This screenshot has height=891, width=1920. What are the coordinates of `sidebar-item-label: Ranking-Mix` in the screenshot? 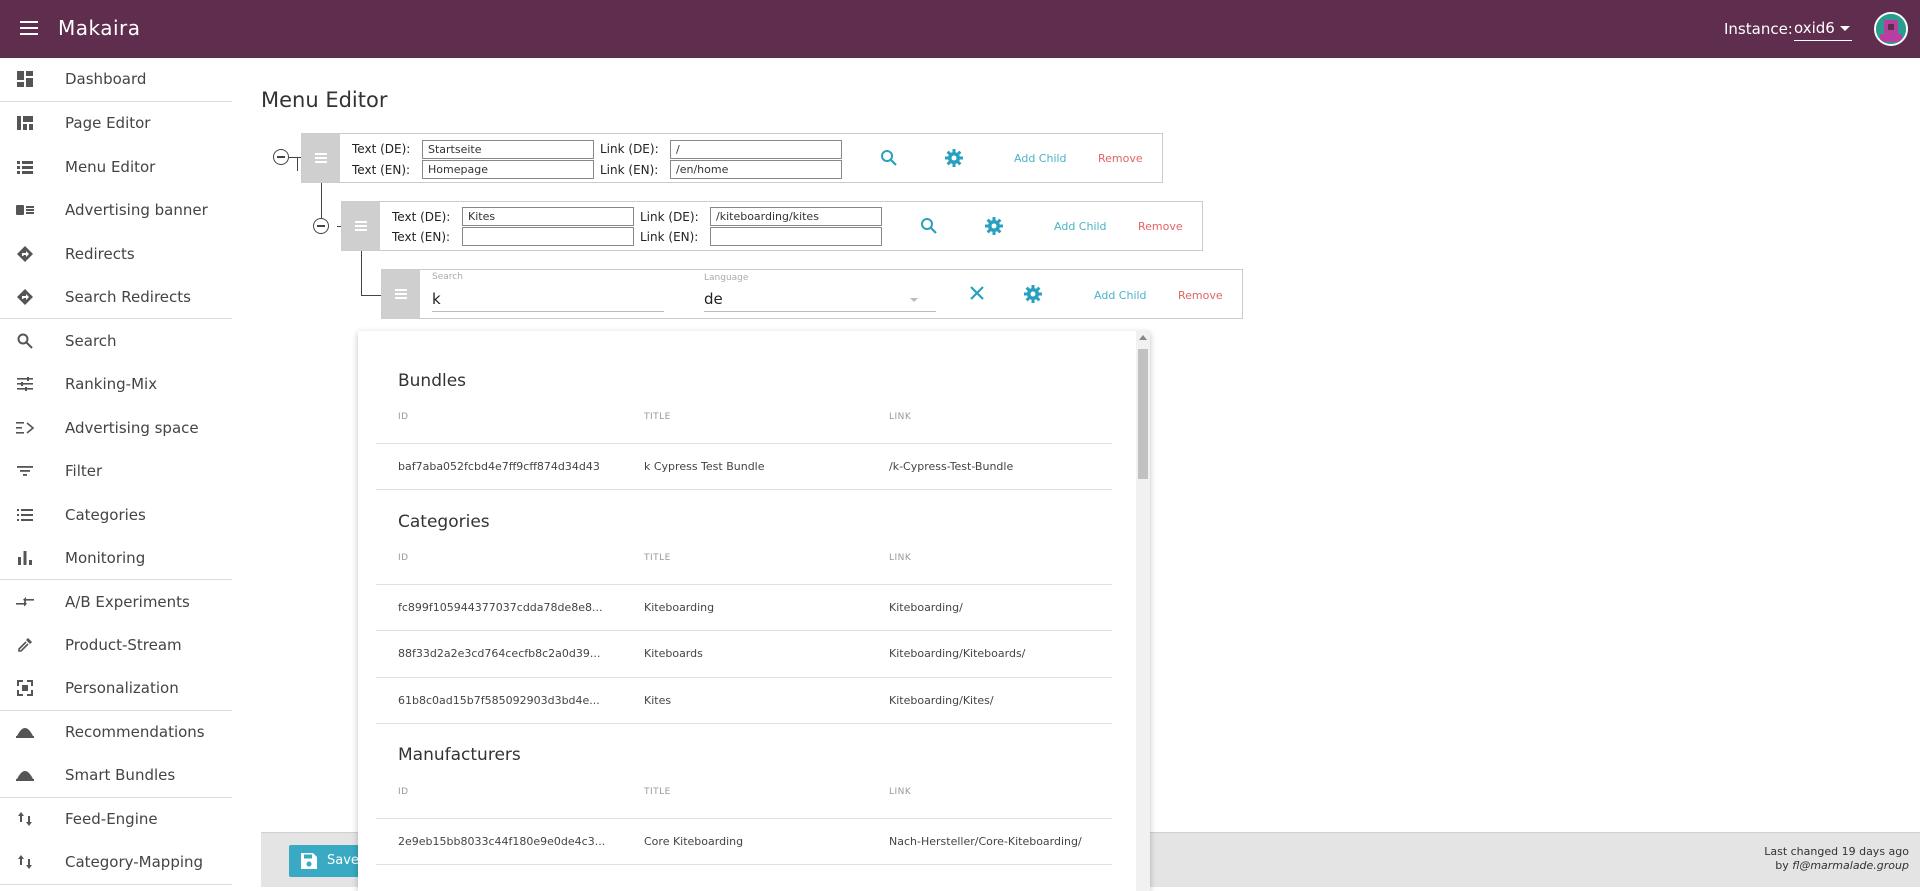 It's located at (111, 384).